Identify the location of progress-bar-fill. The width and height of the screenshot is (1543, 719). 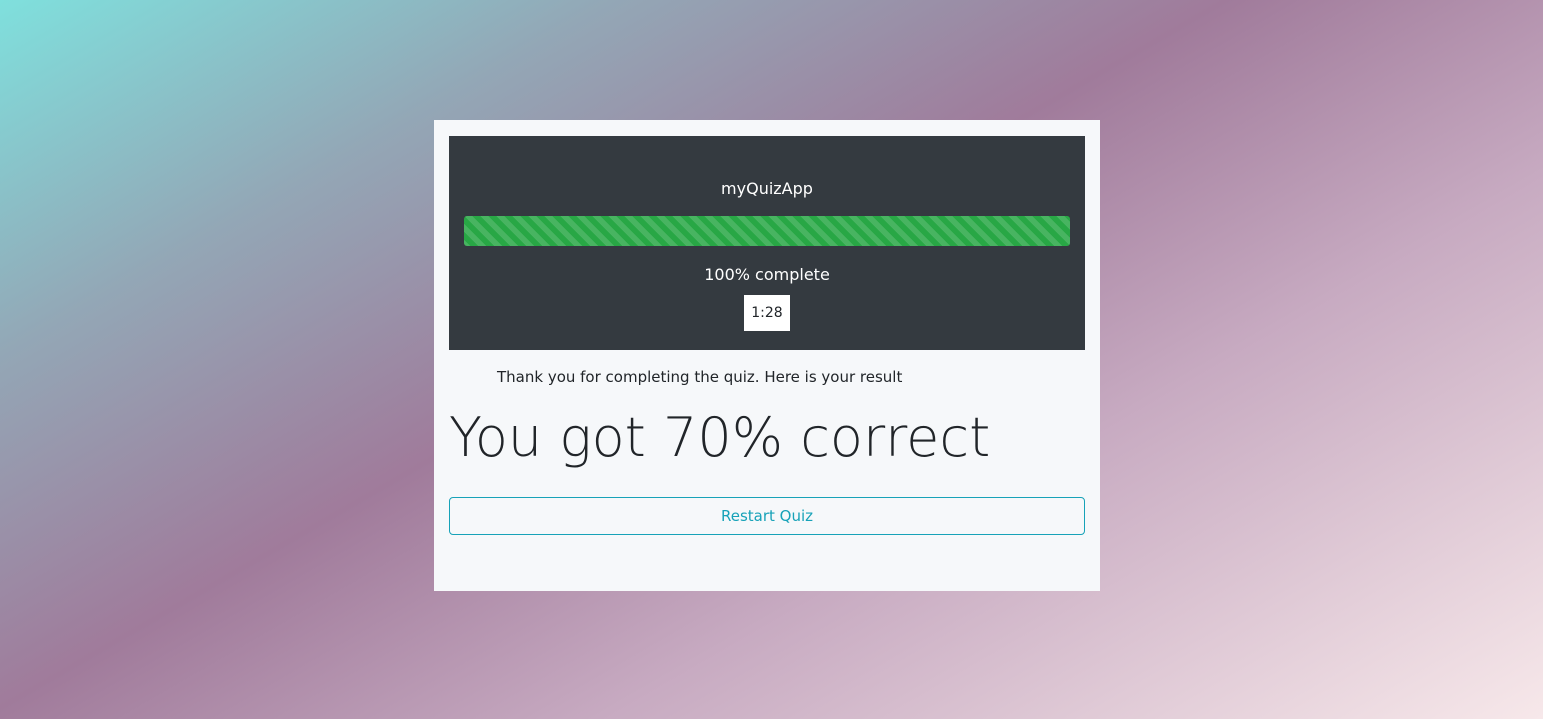
(767, 231).